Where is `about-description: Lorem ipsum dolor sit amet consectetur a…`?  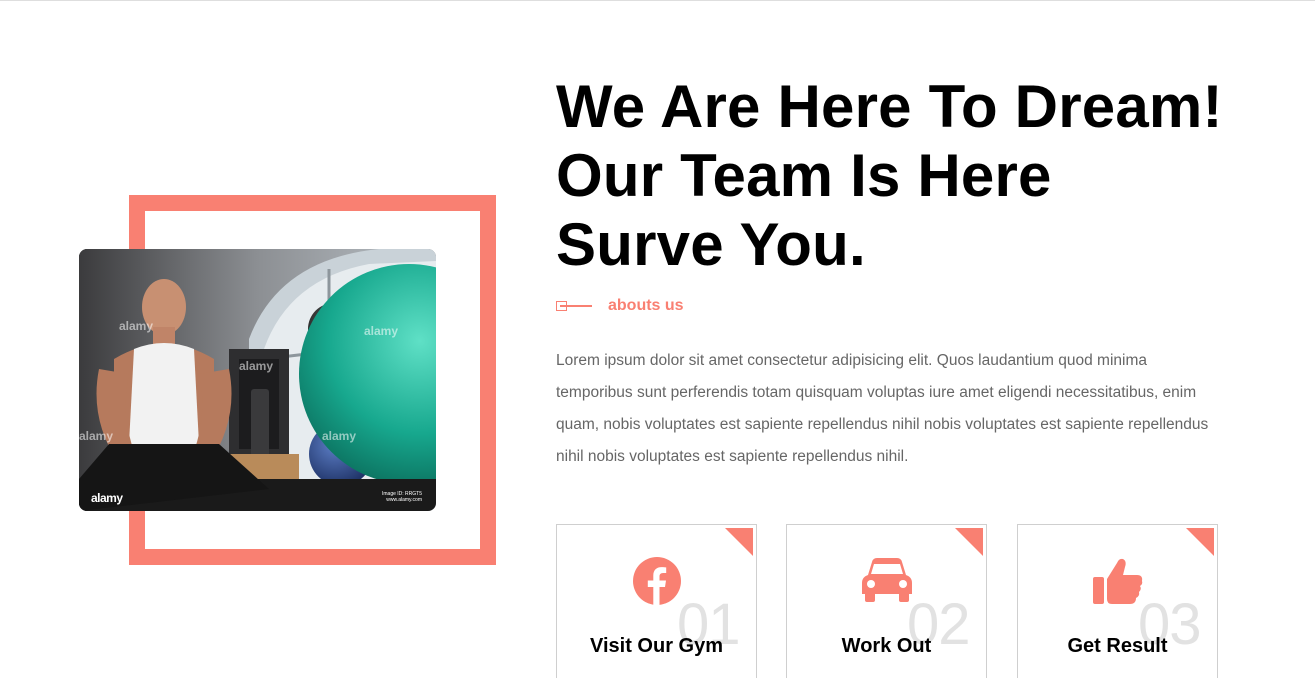
about-description: Lorem ipsum dolor sit amet consectetur a… is located at coordinates (882, 408).